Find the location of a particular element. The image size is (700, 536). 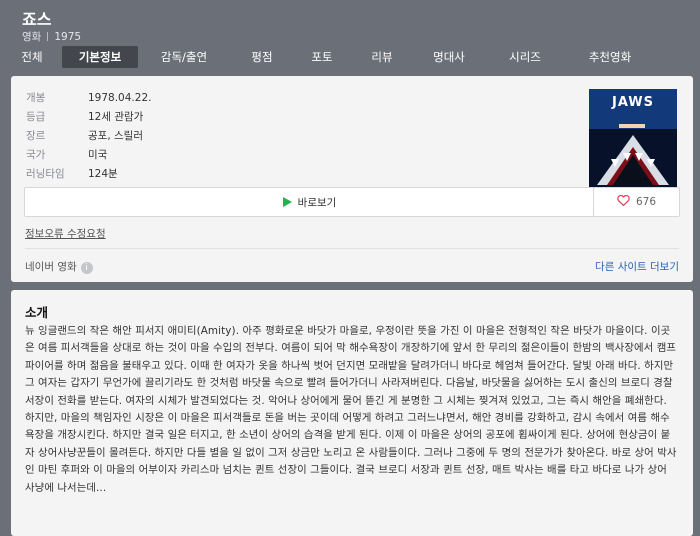

tab-bar: 전체 기본정보 감독/출연 평점 포토 리뷰 명대사 시리즈 추천영화 is located at coordinates (350, 58).